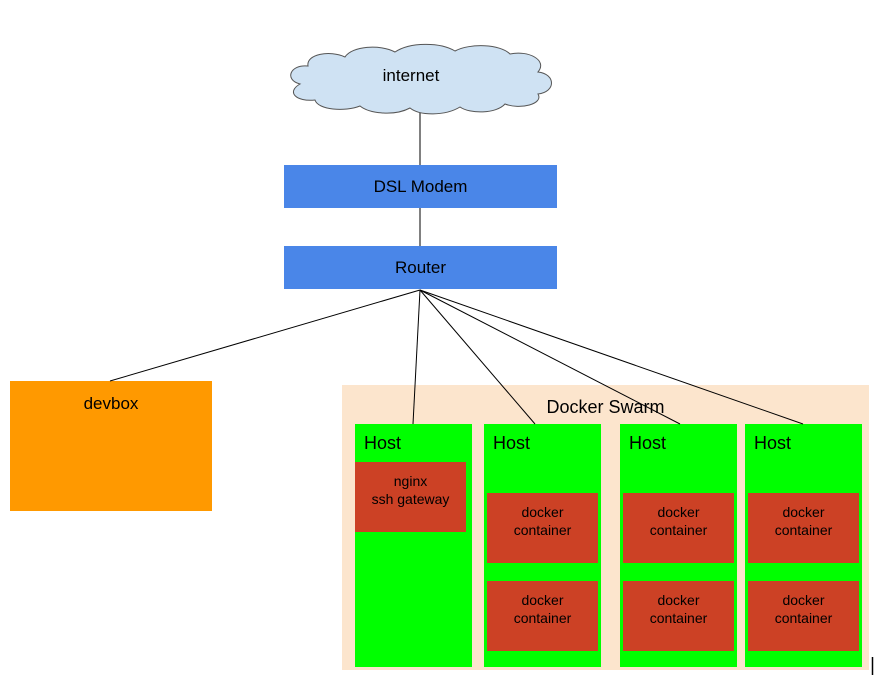 This screenshot has width=881, height=689. I want to click on router-node: Router, so click(420, 267).